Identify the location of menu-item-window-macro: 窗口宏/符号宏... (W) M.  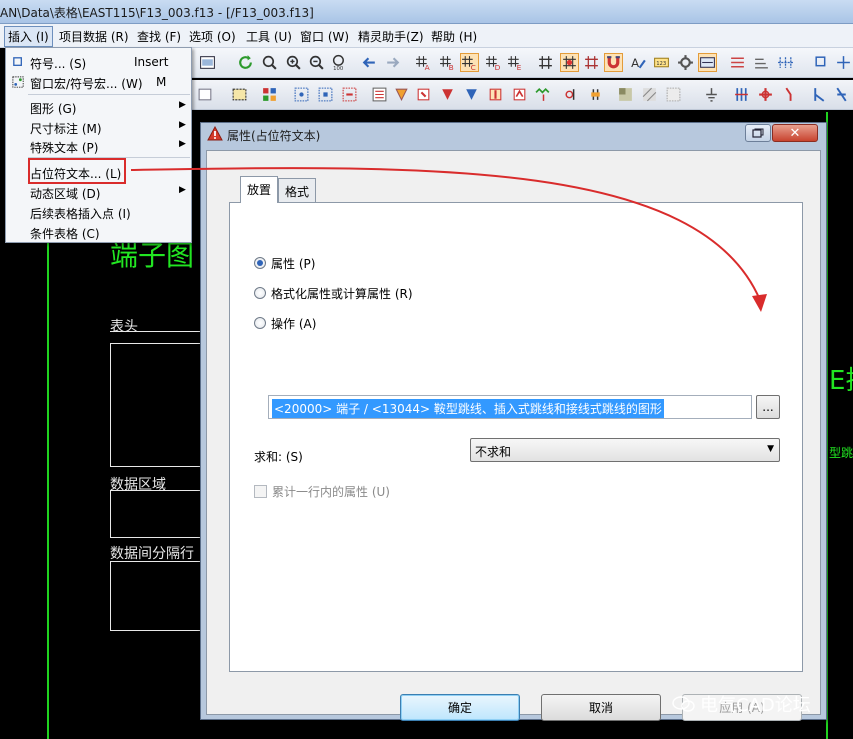
(98, 82).